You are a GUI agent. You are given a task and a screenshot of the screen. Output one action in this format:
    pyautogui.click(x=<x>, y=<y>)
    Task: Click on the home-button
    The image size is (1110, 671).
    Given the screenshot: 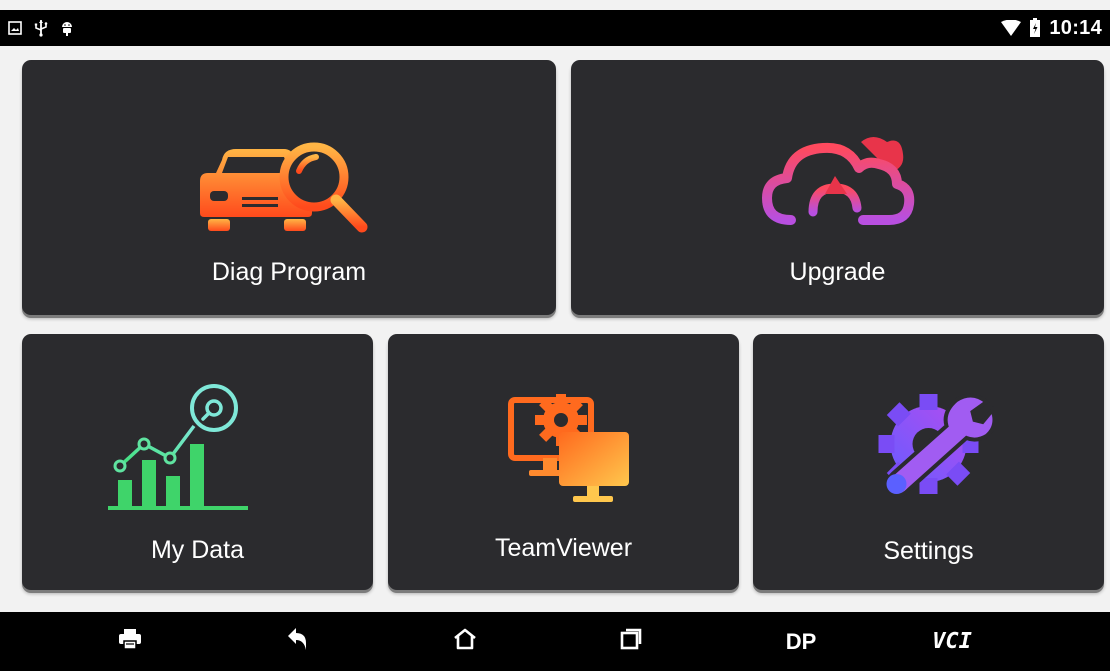 What is the action you would take?
    pyautogui.click(x=465, y=641)
    